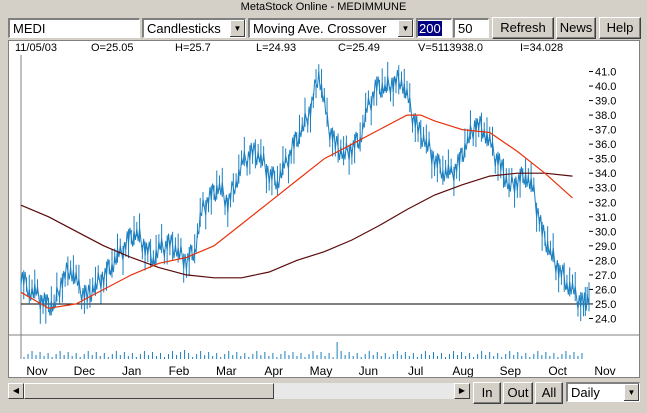 The height and width of the screenshot is (413, 647). What do you see at coordinates (74, 28) in the screenshot?
I see `symbol-input: MEDI` at bounding box center [74, 28].